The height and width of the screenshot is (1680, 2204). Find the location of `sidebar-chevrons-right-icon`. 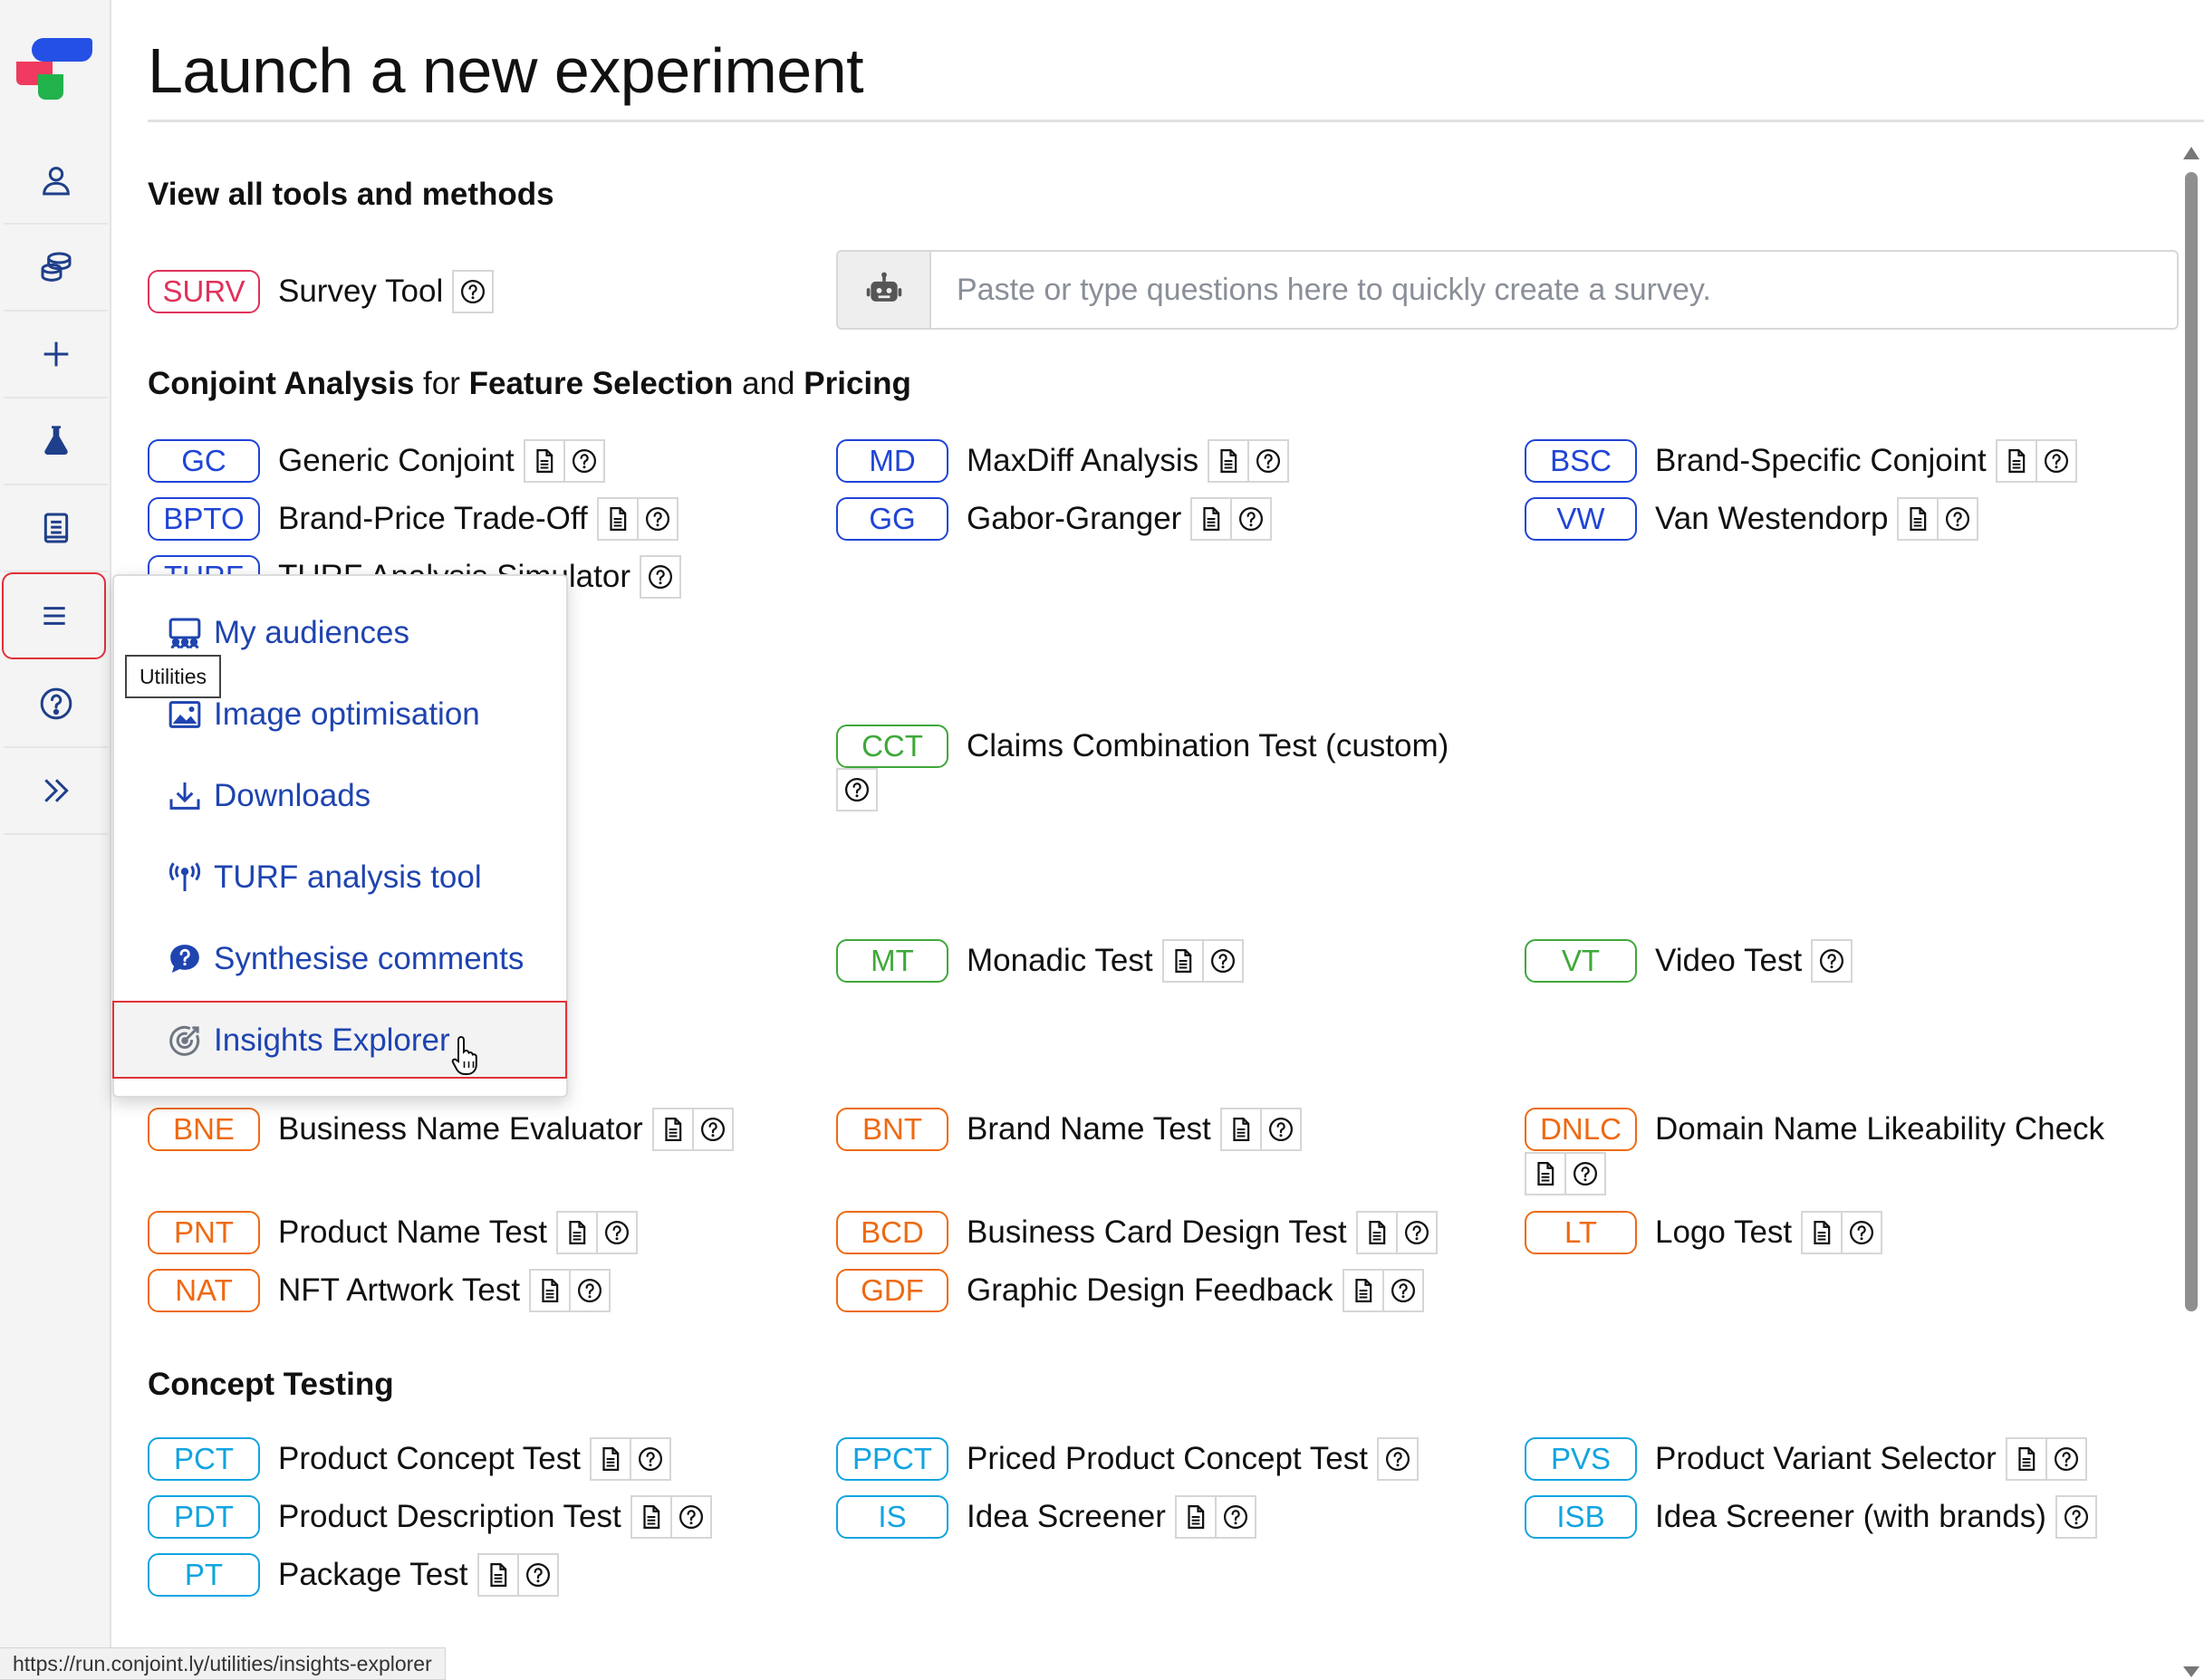

sidebar-chevrons-right-icon is located at coordinates (56, 792).